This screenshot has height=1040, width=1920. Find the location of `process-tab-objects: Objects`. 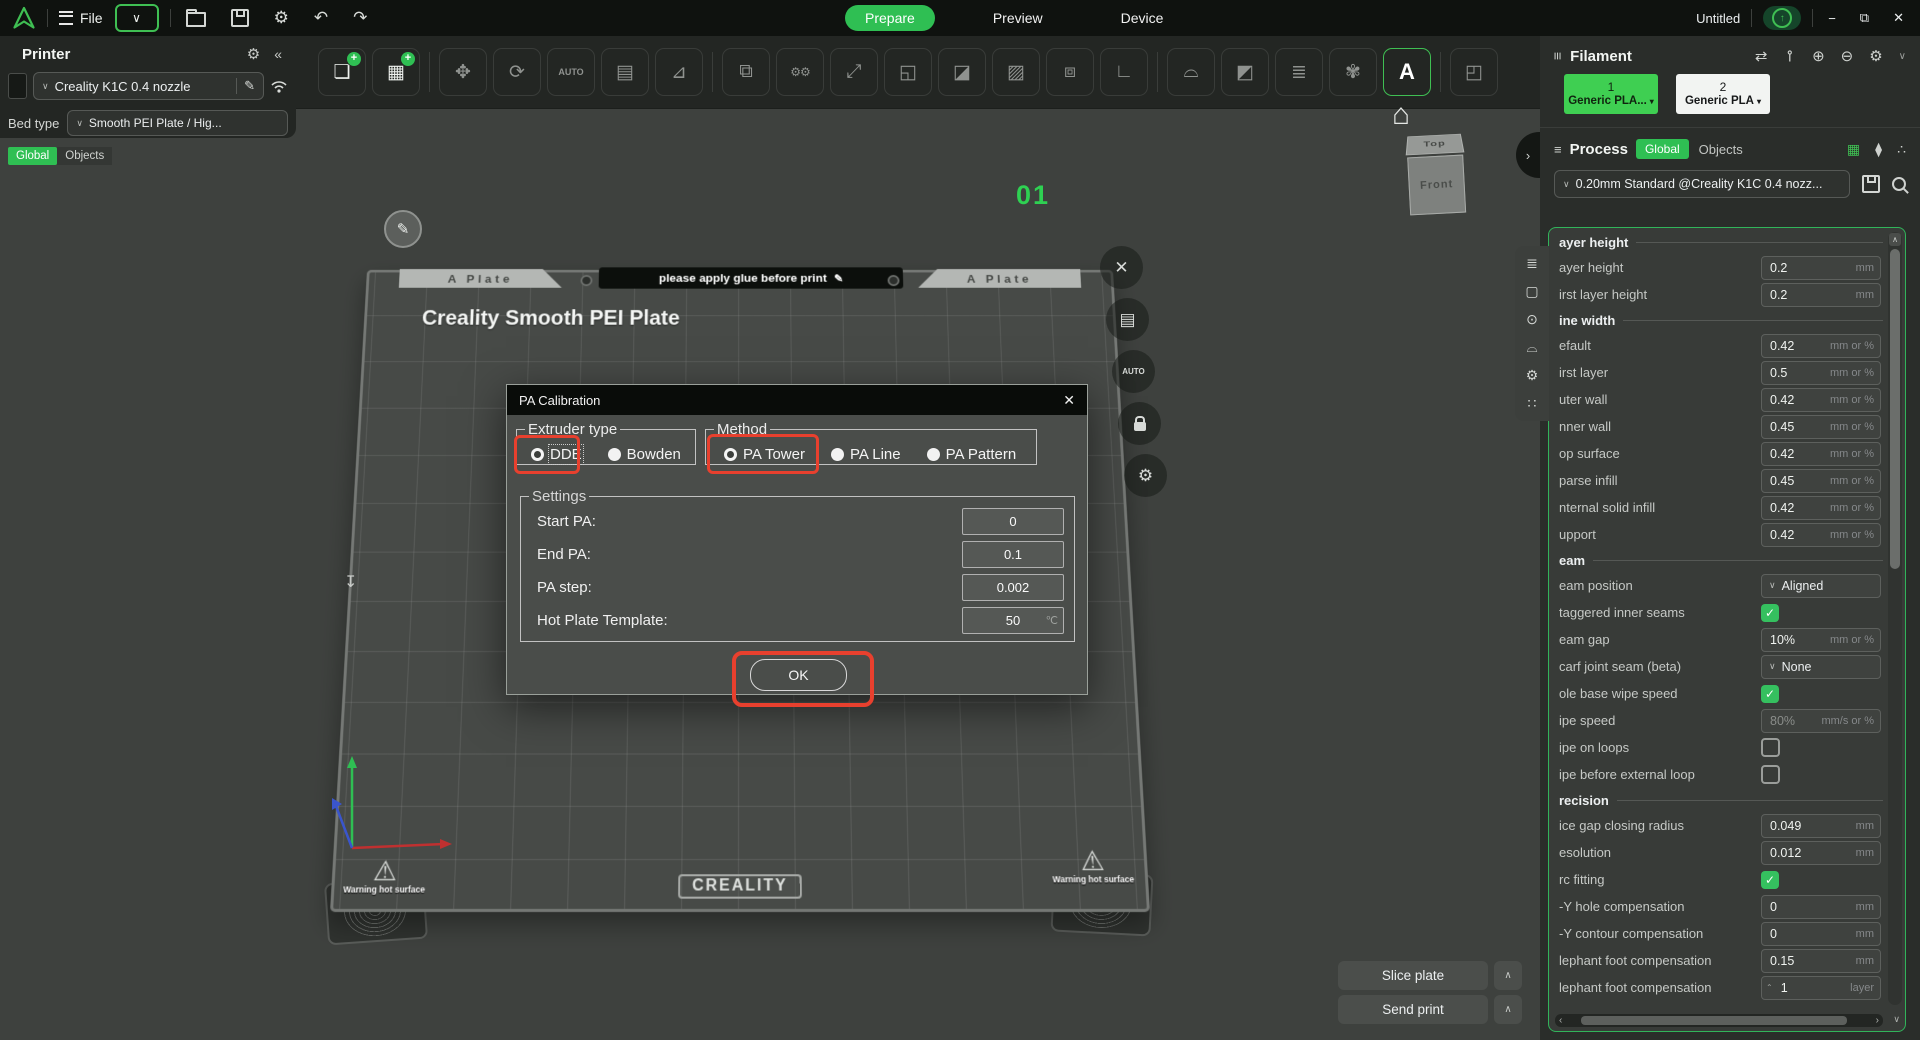

process-tab-objects: Objects is located at coordinates (1721, 149).